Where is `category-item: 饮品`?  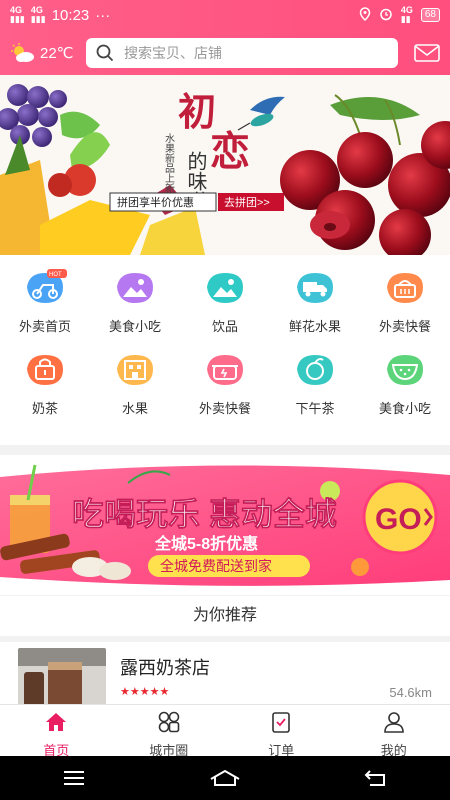
category-item: 饮品 is located at coordinates (225, 302).